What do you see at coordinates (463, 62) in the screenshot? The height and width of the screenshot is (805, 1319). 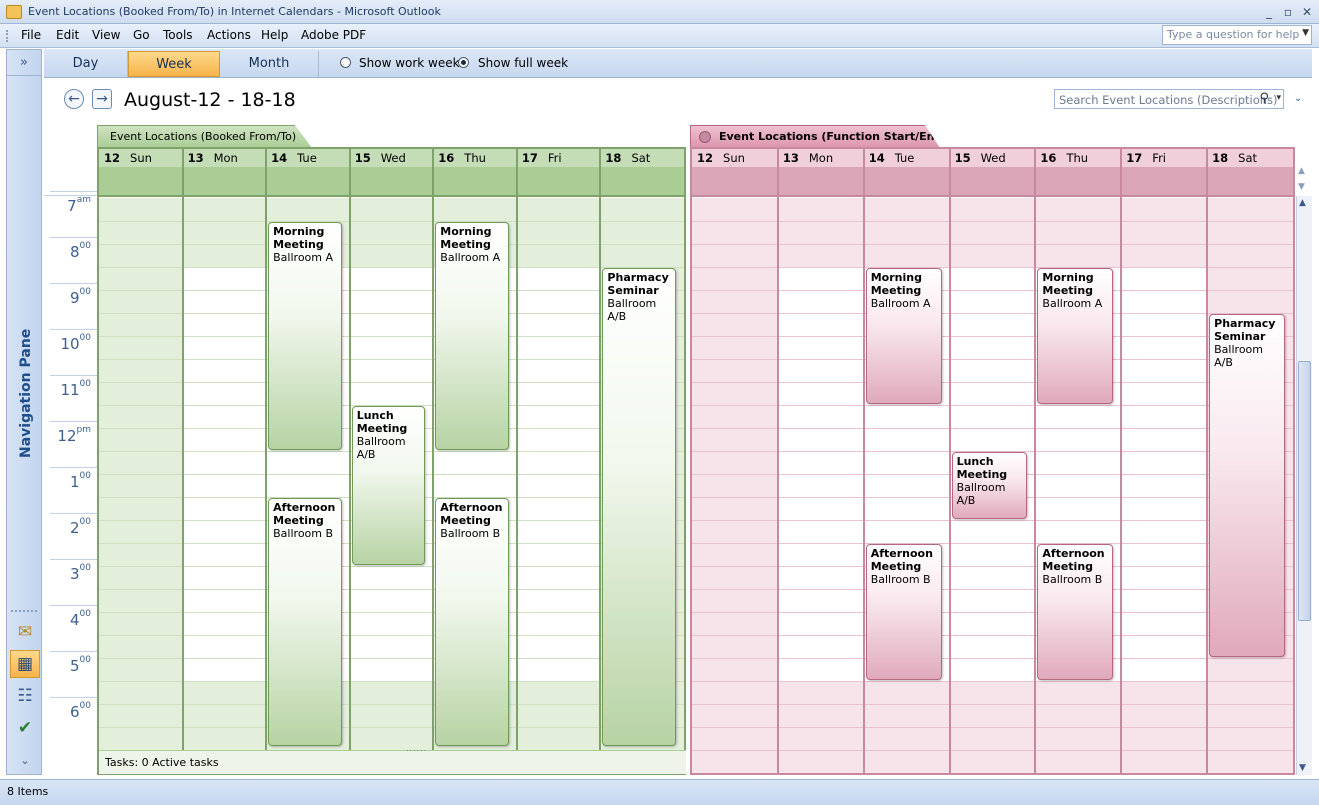 I see `show-full-week-radio` at bounding box center [463, 62].